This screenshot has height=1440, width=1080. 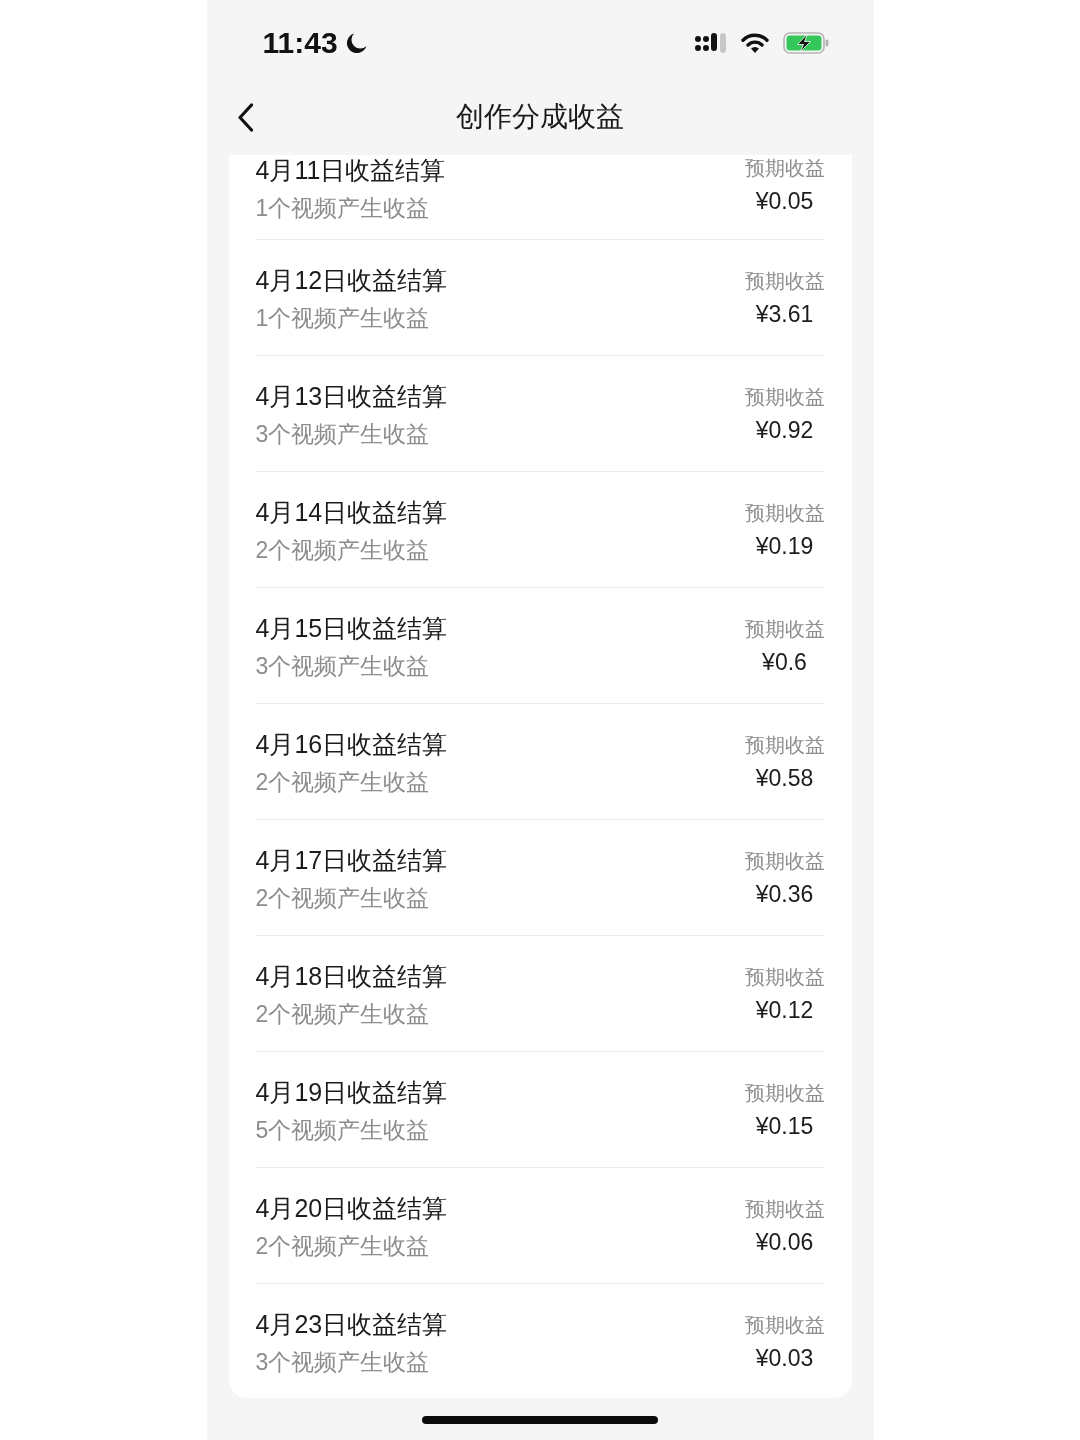 I want to click on earnings-amount: ¥0.03, so click(x=784, y=1358).